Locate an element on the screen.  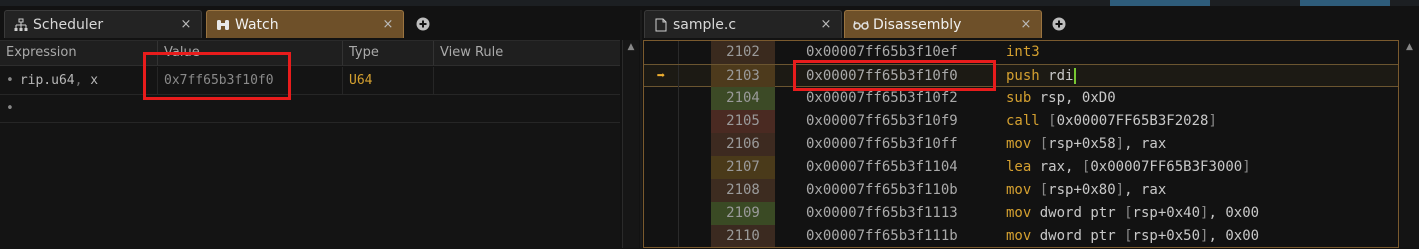
line-number: 2109 is located at coordinates (743, 213).